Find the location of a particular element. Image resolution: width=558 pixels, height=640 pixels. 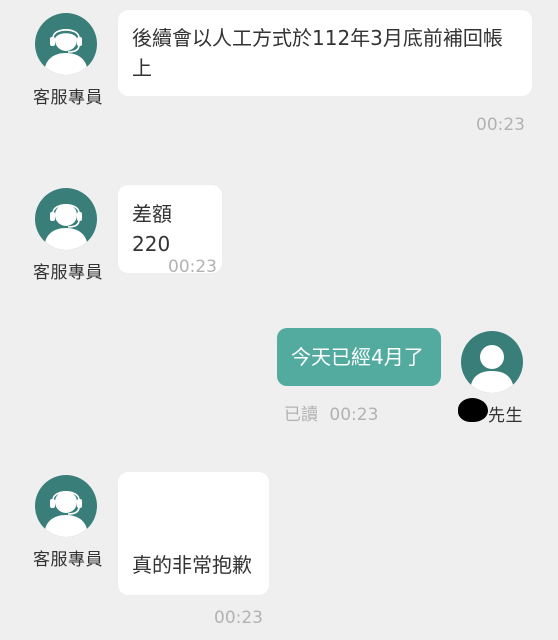

redaction-mark is located at coordinates (473, 410).